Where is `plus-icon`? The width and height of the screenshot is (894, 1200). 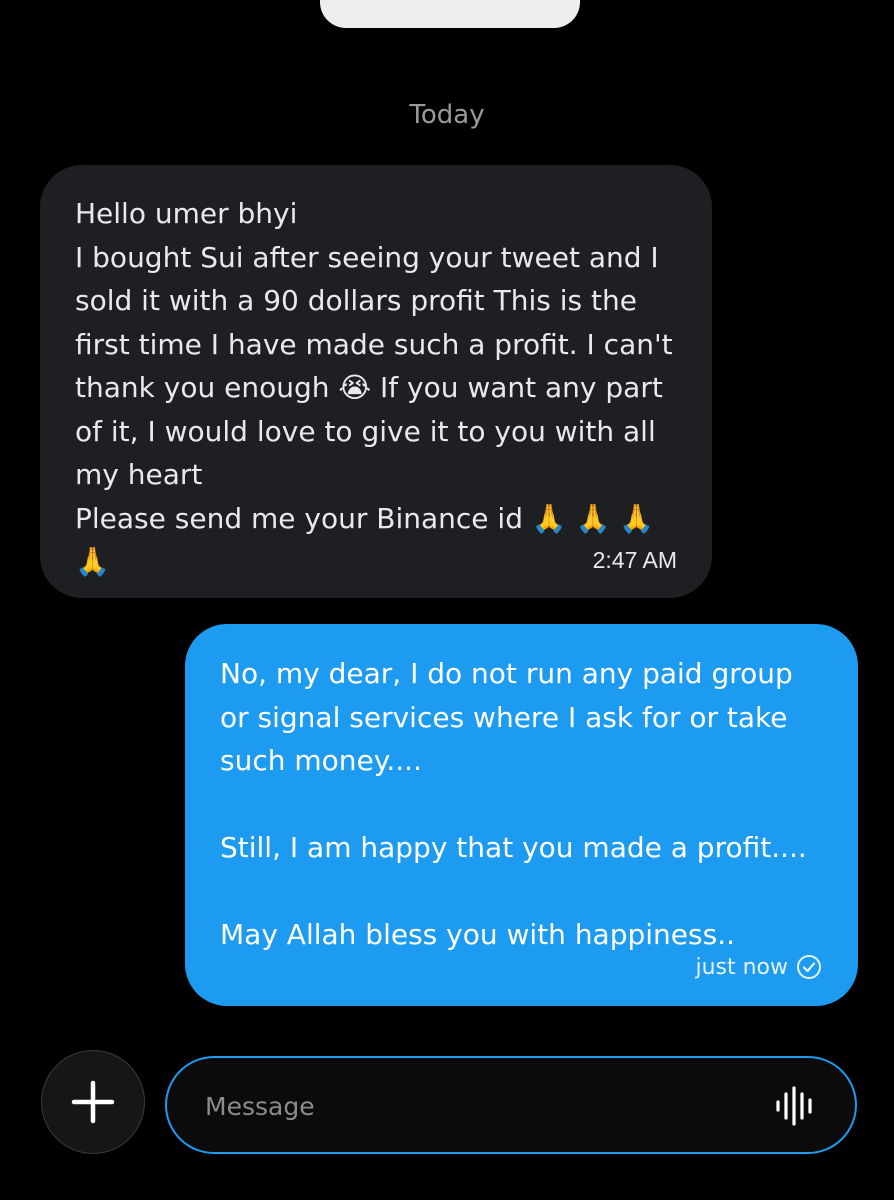 plus-icon is located at coordinates (93, 1102).